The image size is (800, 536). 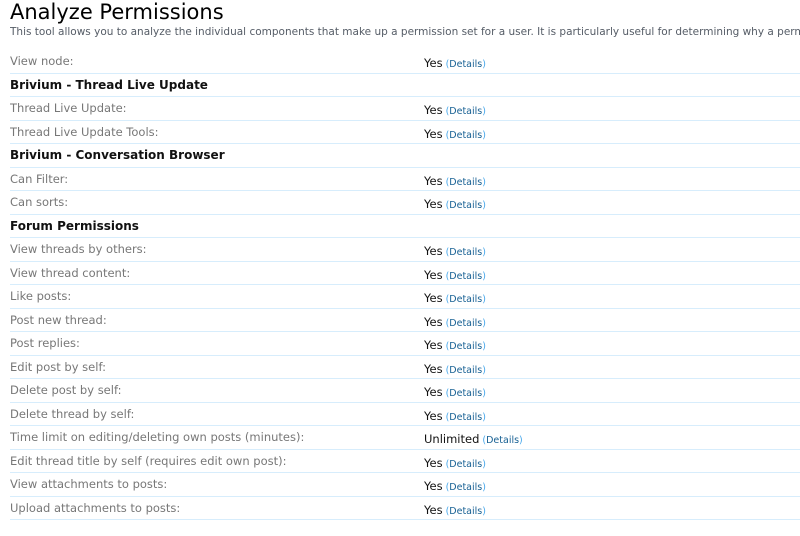 I want to click on permission-row-view-node: View node: Yes (Details), so click(x=405, y=62).